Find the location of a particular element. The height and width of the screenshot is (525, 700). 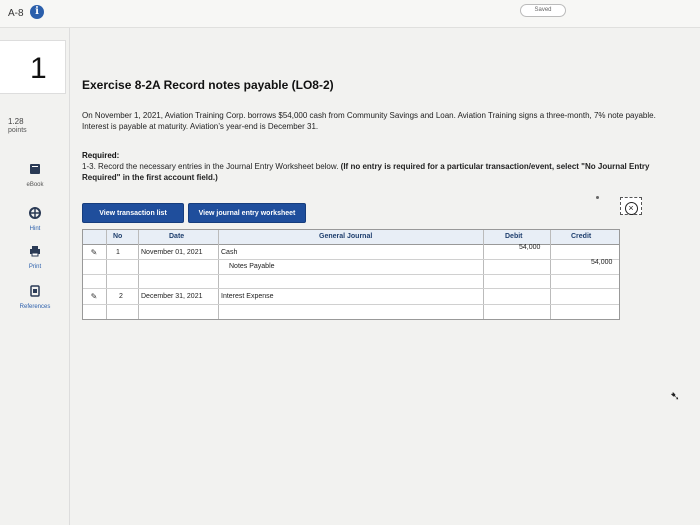

header-debit: Debit is located at coordinates (514, 236).